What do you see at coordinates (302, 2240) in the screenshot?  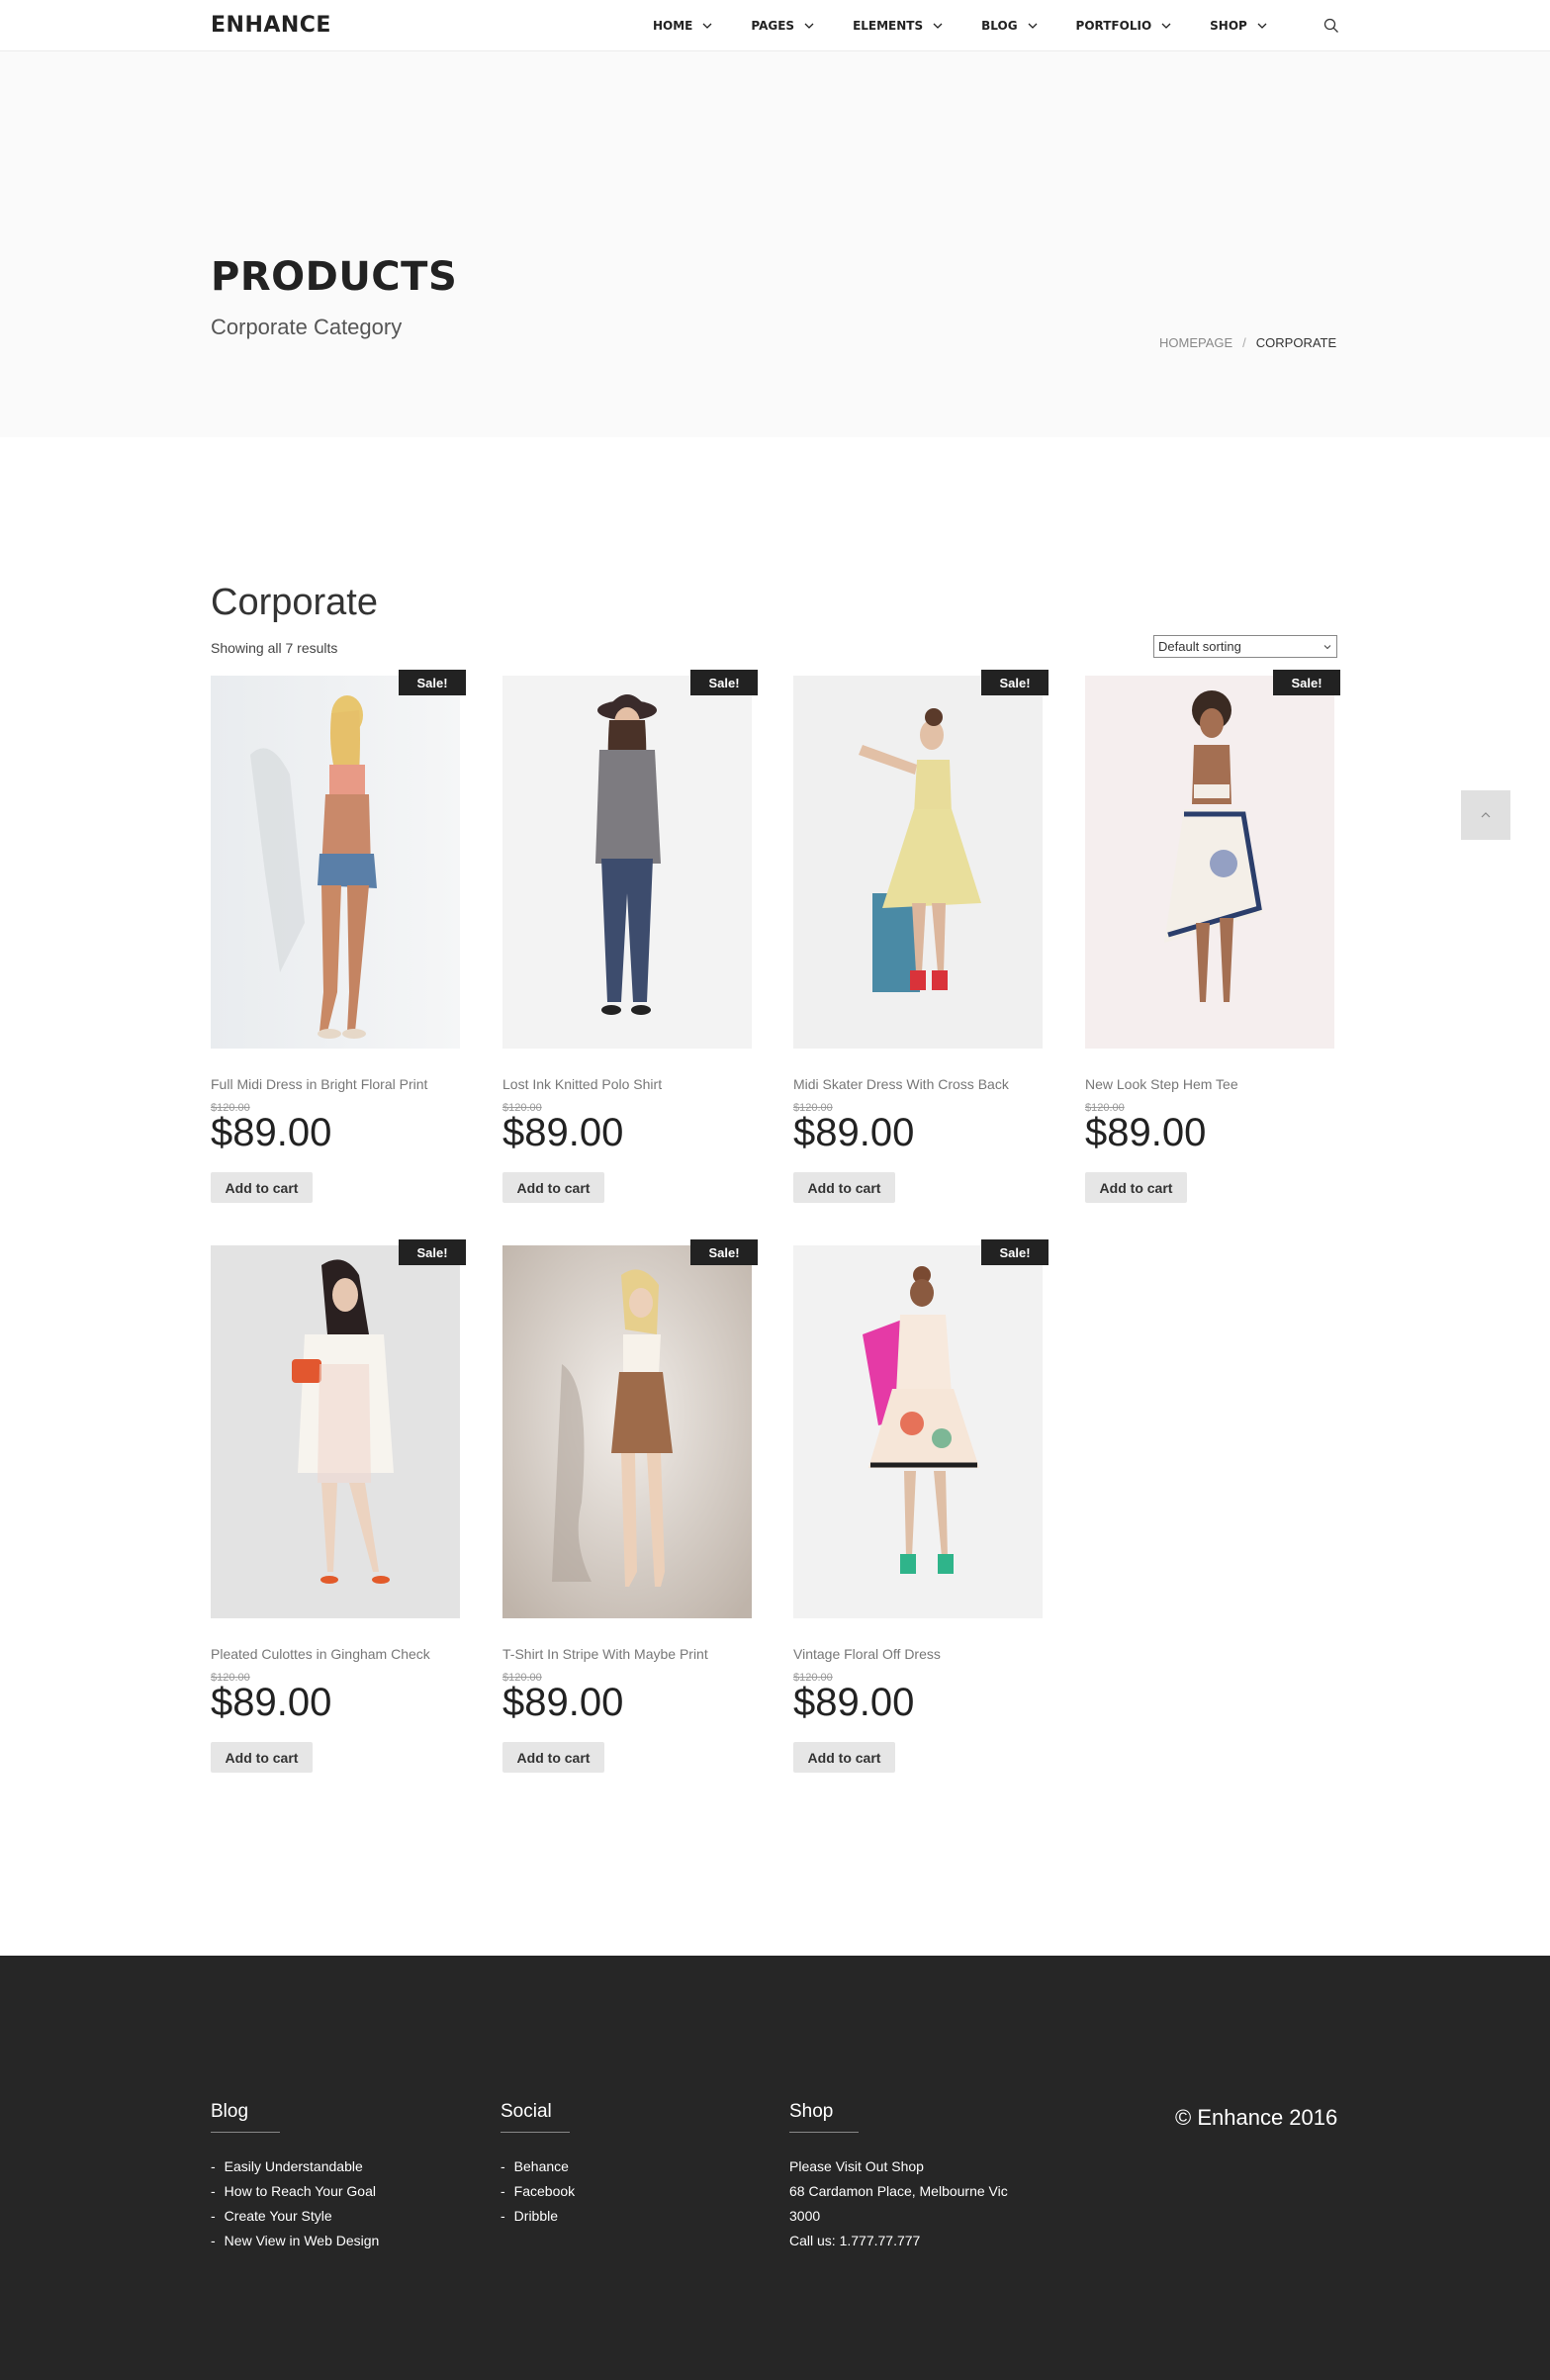 I see `link-label: New View in Web Design` at bounding box center [302, 2240].